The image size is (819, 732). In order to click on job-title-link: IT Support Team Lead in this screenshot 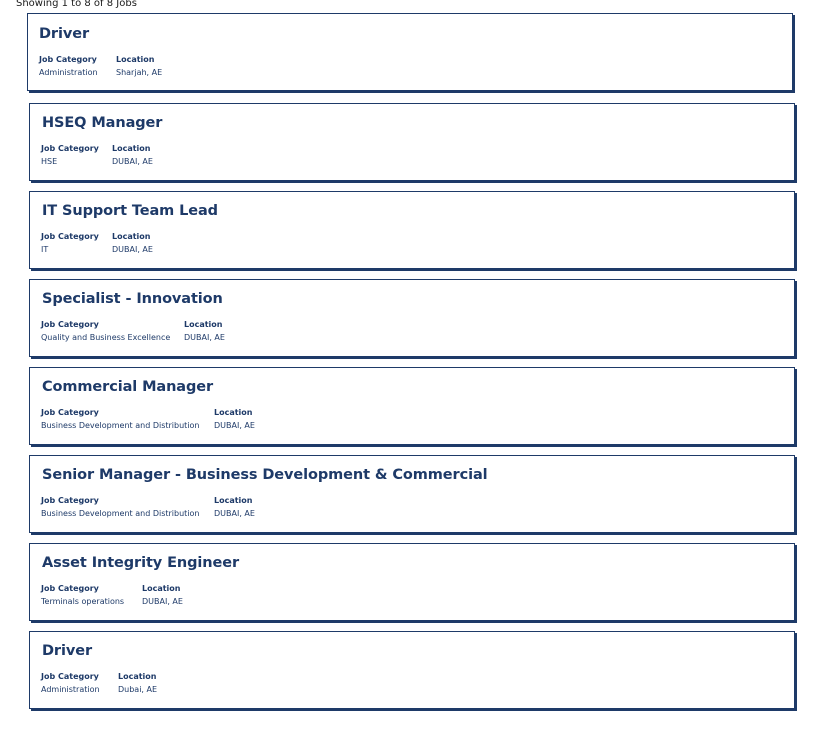, I will do `click(130, 211)`.